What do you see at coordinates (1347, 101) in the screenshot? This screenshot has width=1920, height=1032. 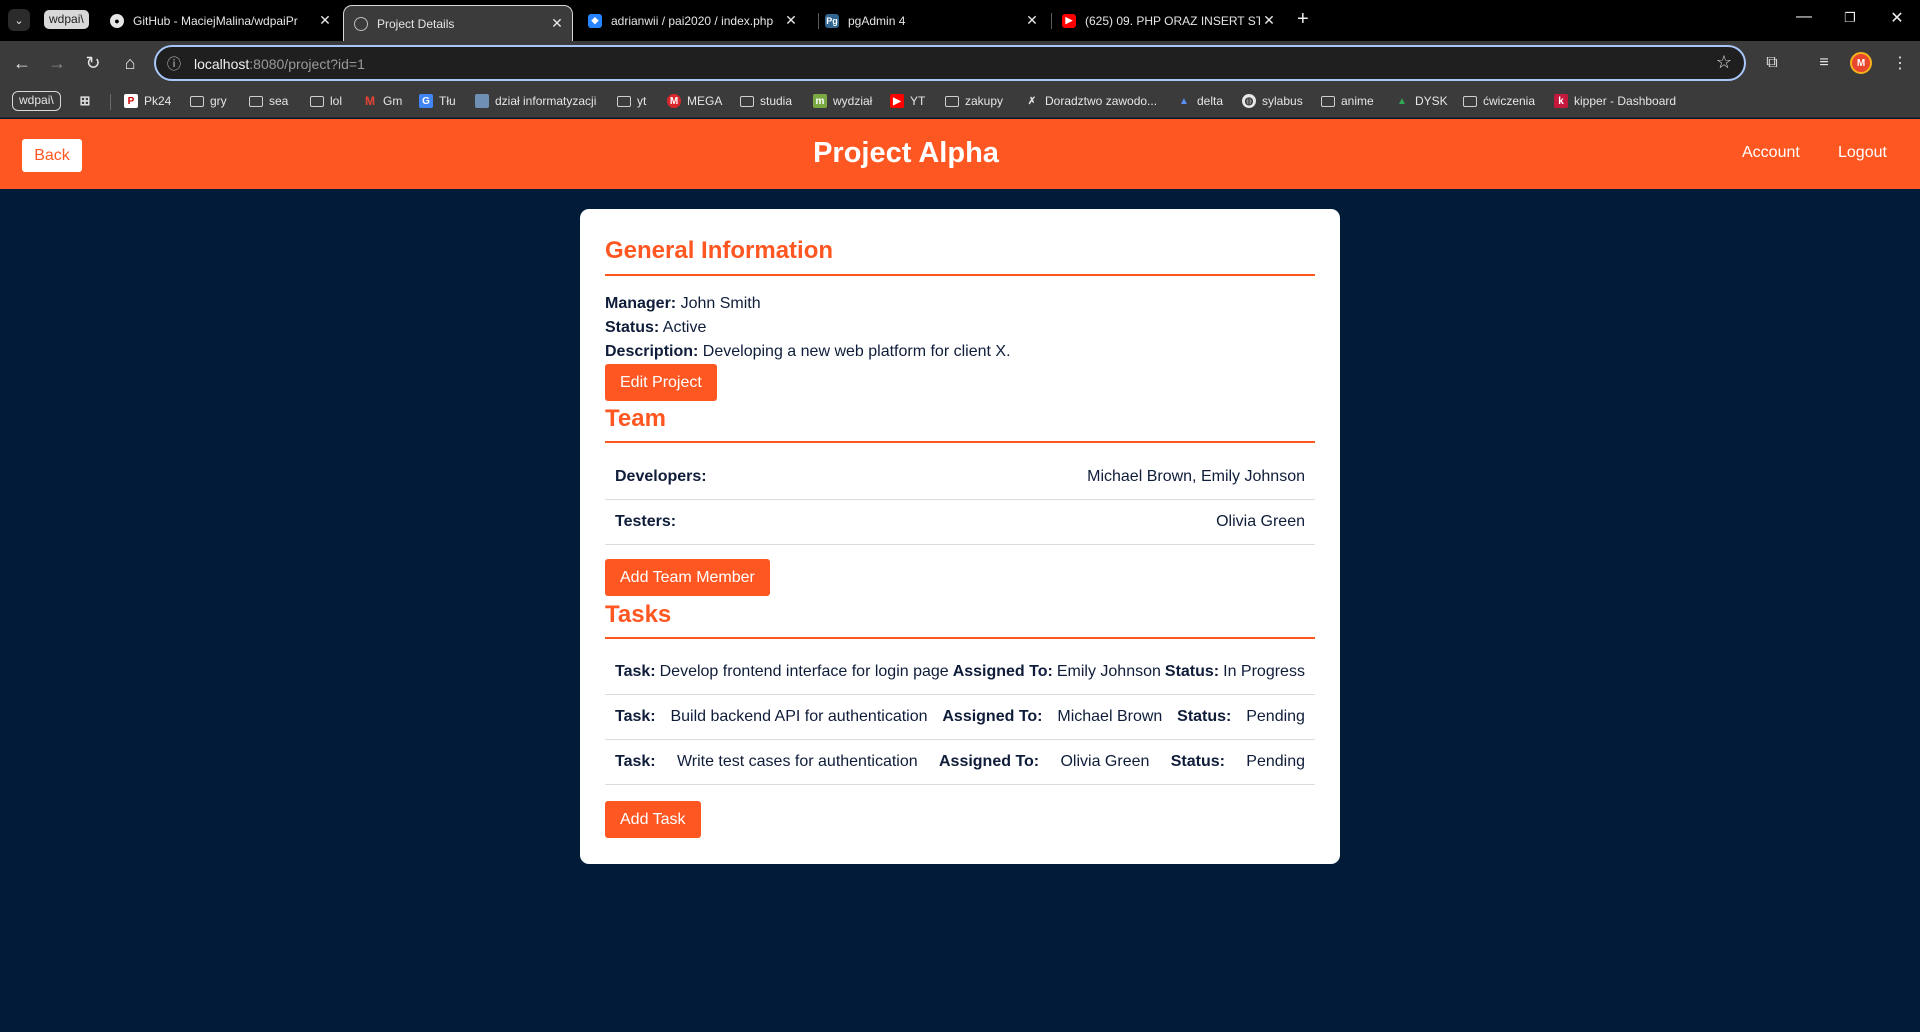 I see `bookmark-anime: anime` at bounding box center [1347, 101].